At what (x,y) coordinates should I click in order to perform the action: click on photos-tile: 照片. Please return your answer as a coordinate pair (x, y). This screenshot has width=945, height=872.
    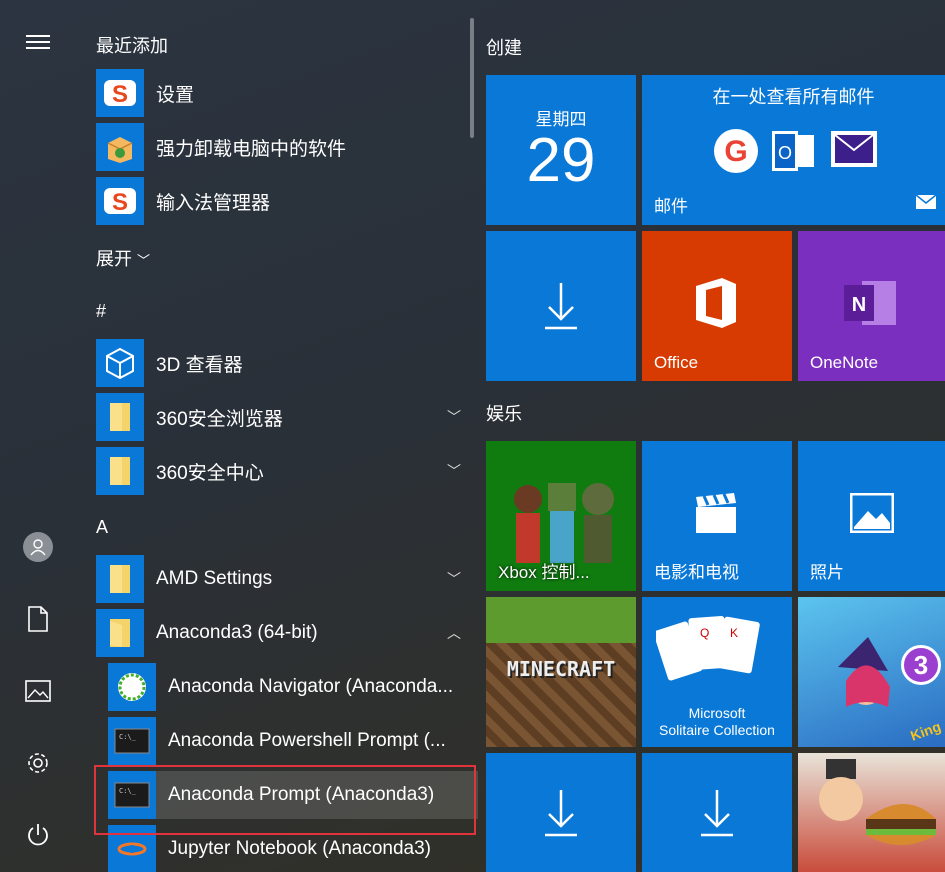
    Looking at the image, I should click on (871, 516).